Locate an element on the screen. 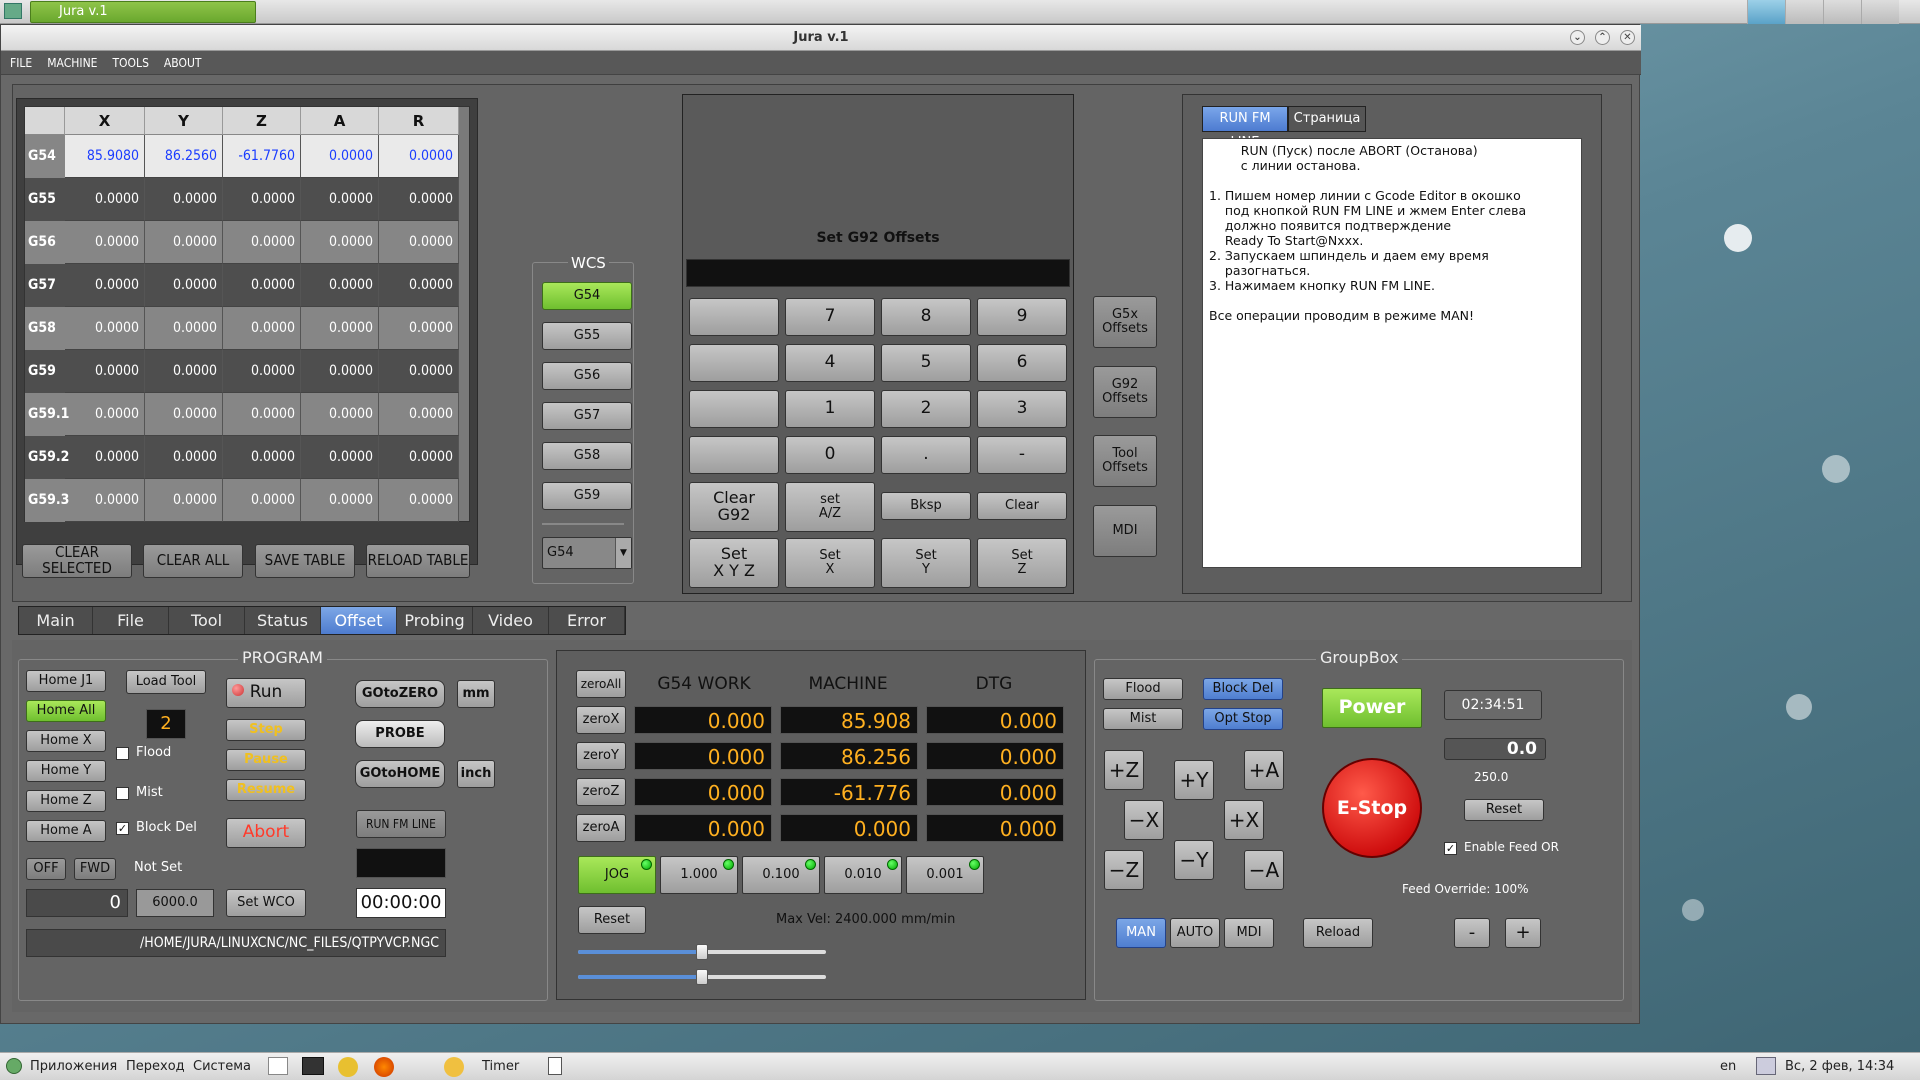  menu-system: Система is located at coordinates (222, 1066).